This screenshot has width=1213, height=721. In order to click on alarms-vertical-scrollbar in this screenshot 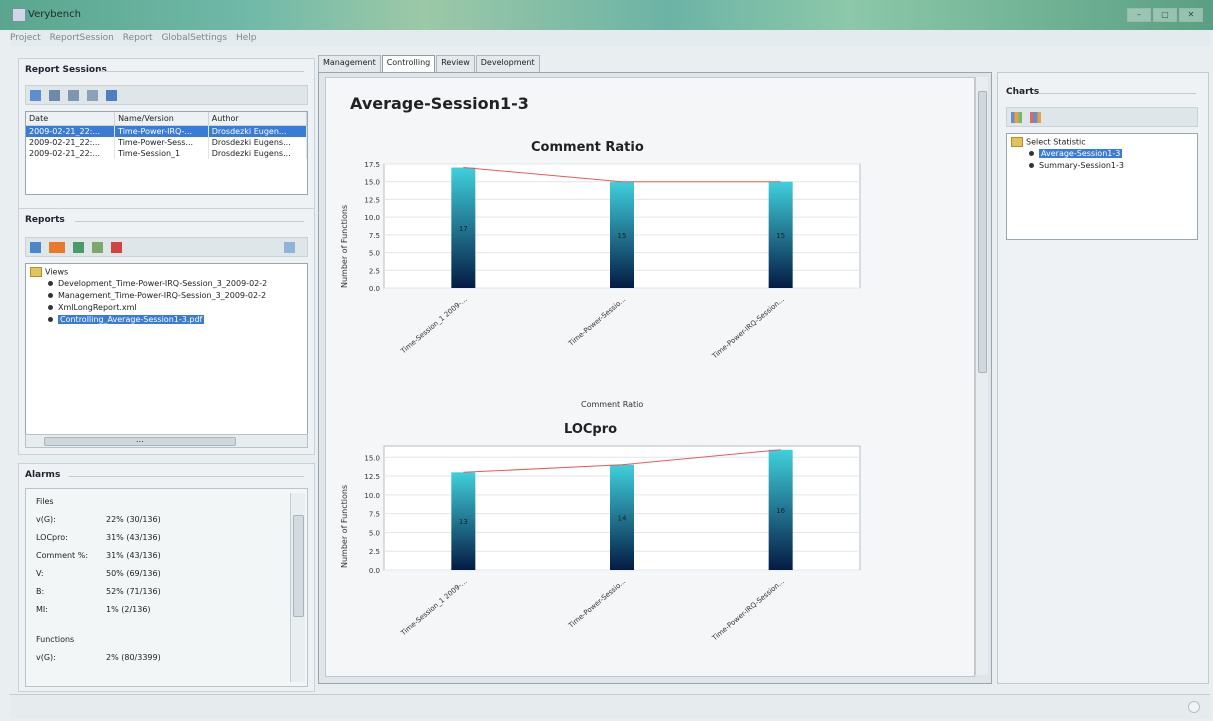, I will do `click(297, 587)`.